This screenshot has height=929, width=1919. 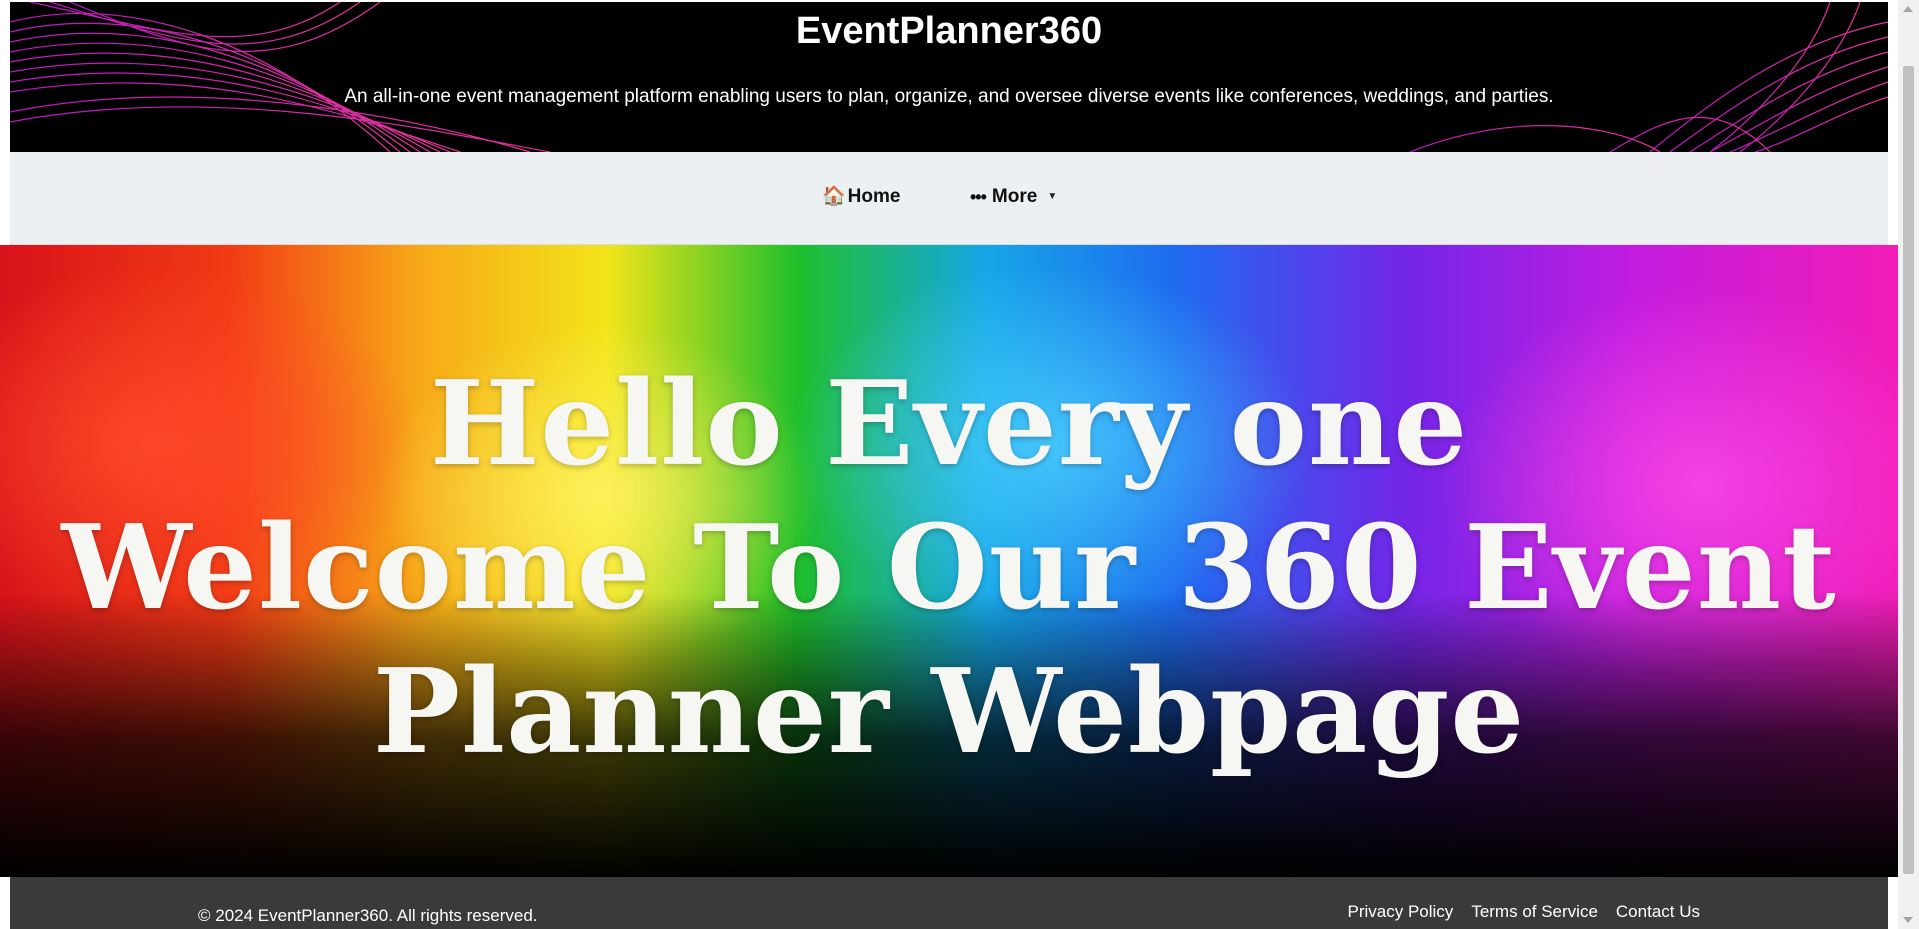 I want to click on nav-home-link: 🏠 Home, so click(x=861, y=197).